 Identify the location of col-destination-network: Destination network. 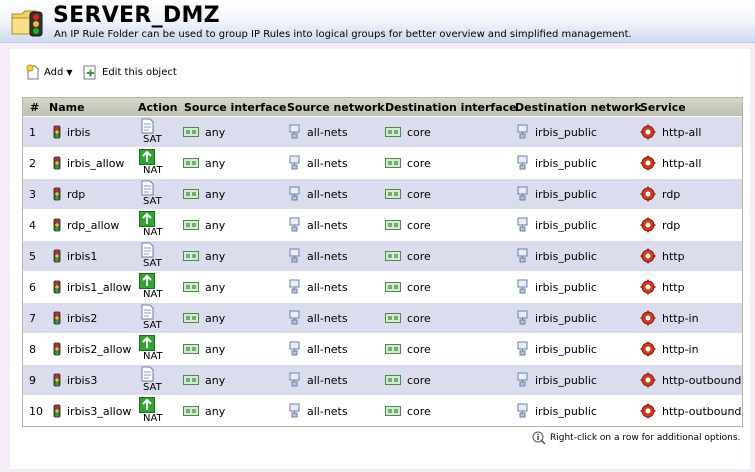
(578, 107).